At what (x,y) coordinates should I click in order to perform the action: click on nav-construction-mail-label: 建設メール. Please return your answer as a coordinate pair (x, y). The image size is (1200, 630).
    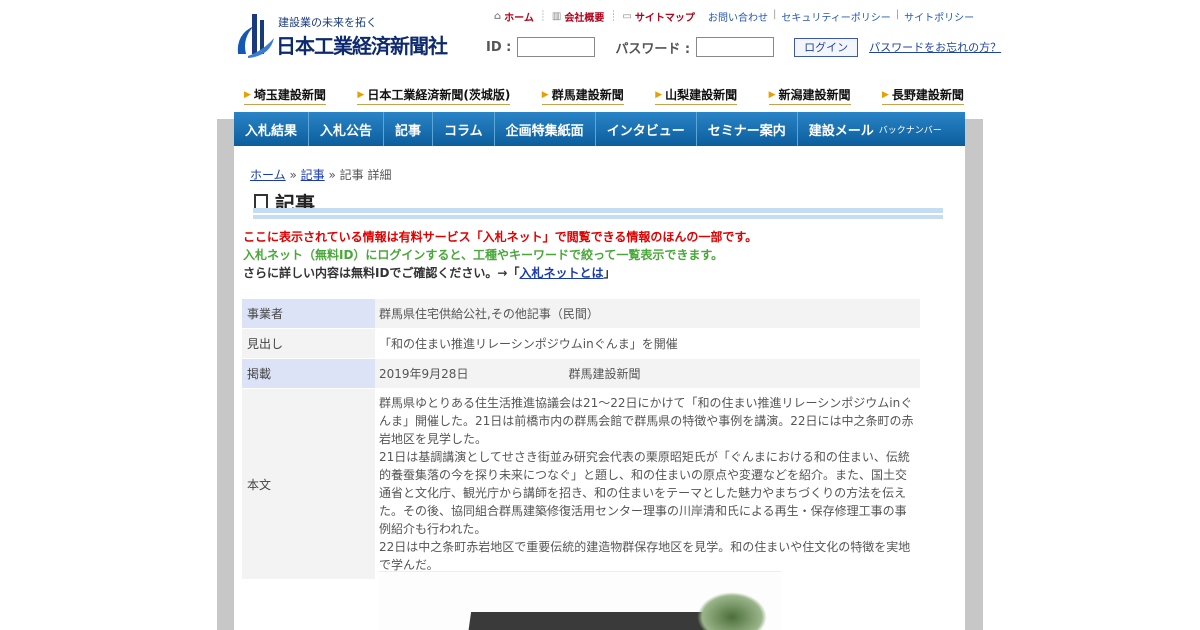
    Looking at the image, I should click on (841, 131).